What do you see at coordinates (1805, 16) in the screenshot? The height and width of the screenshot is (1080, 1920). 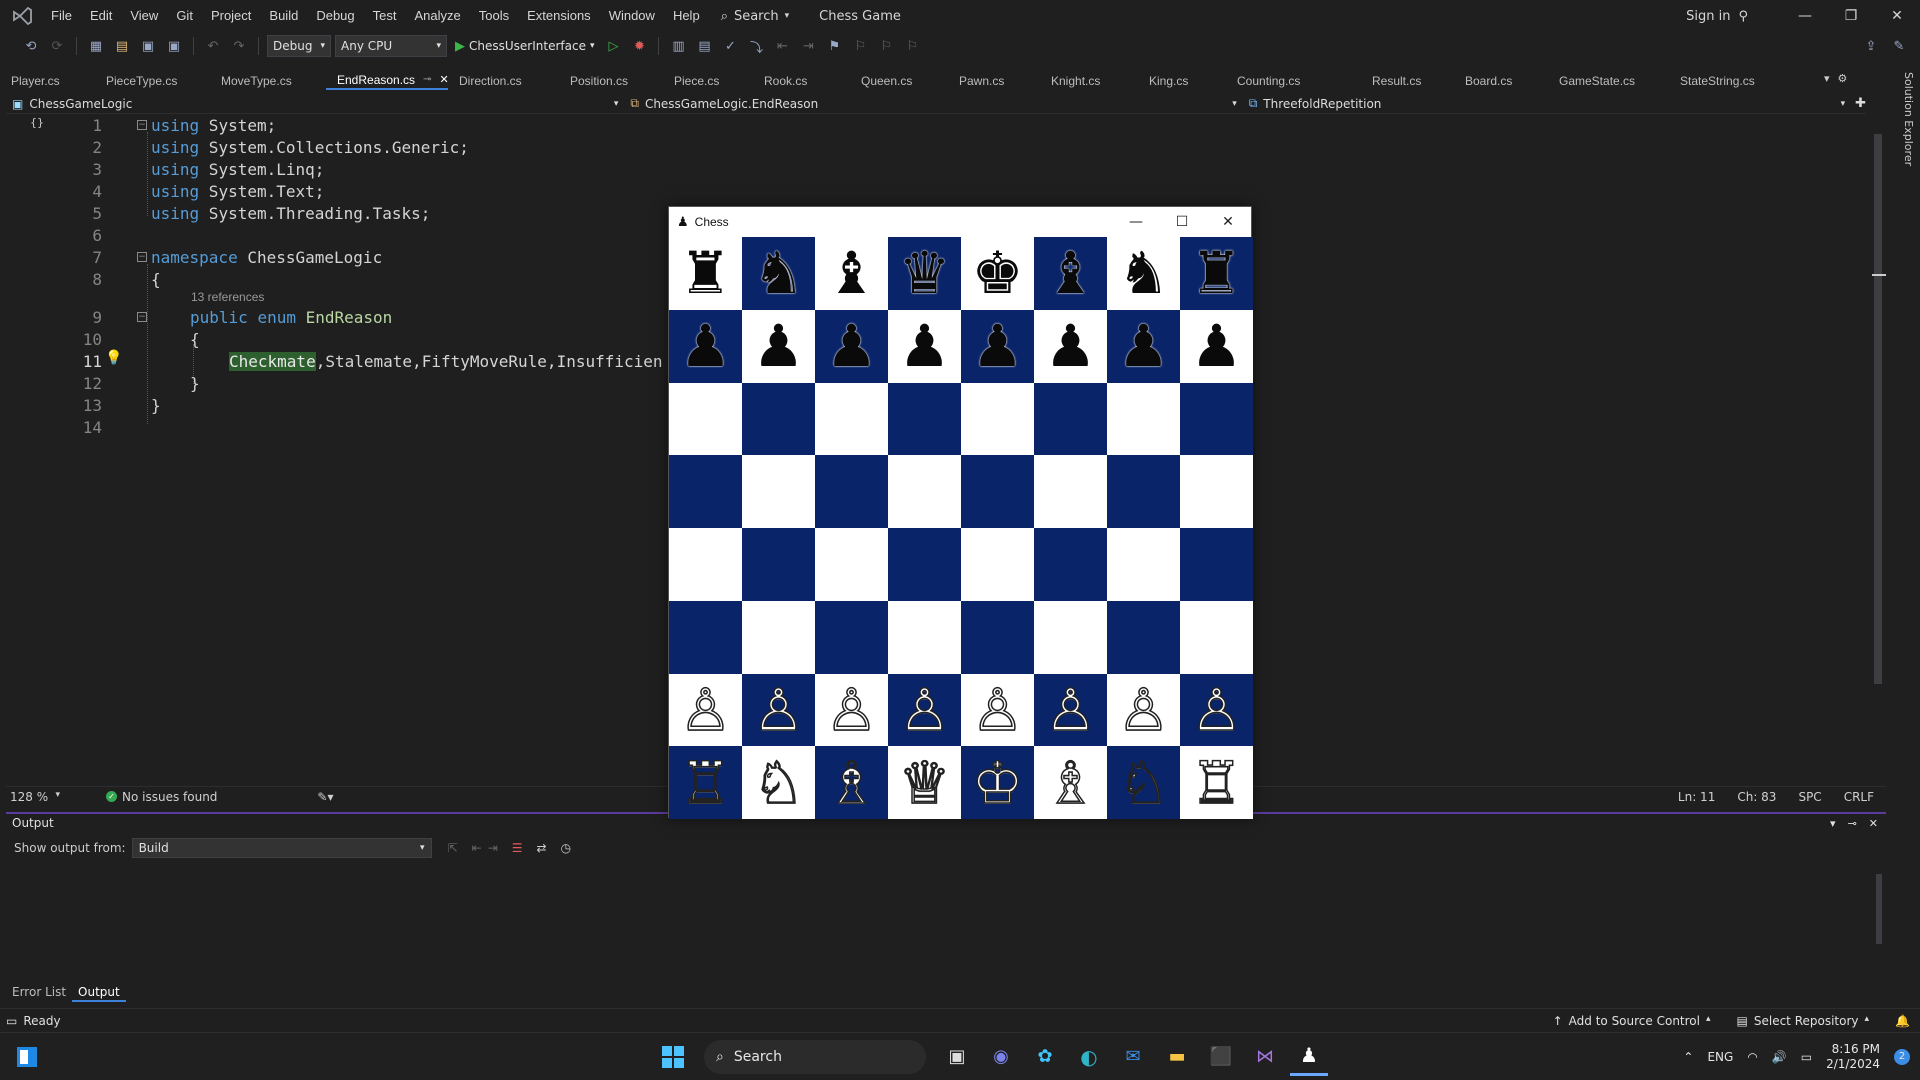 I see `minimize-button: —` at bounding box center [1805, 16].